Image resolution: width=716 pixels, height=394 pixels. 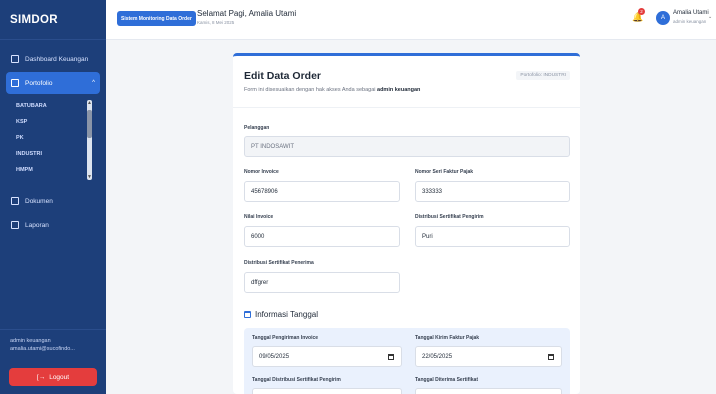 What do you see at coordinates (53, 225) in the screenshot?
I see `sidebar-item-laporan: Laporan` at bounding box center [53, 225].